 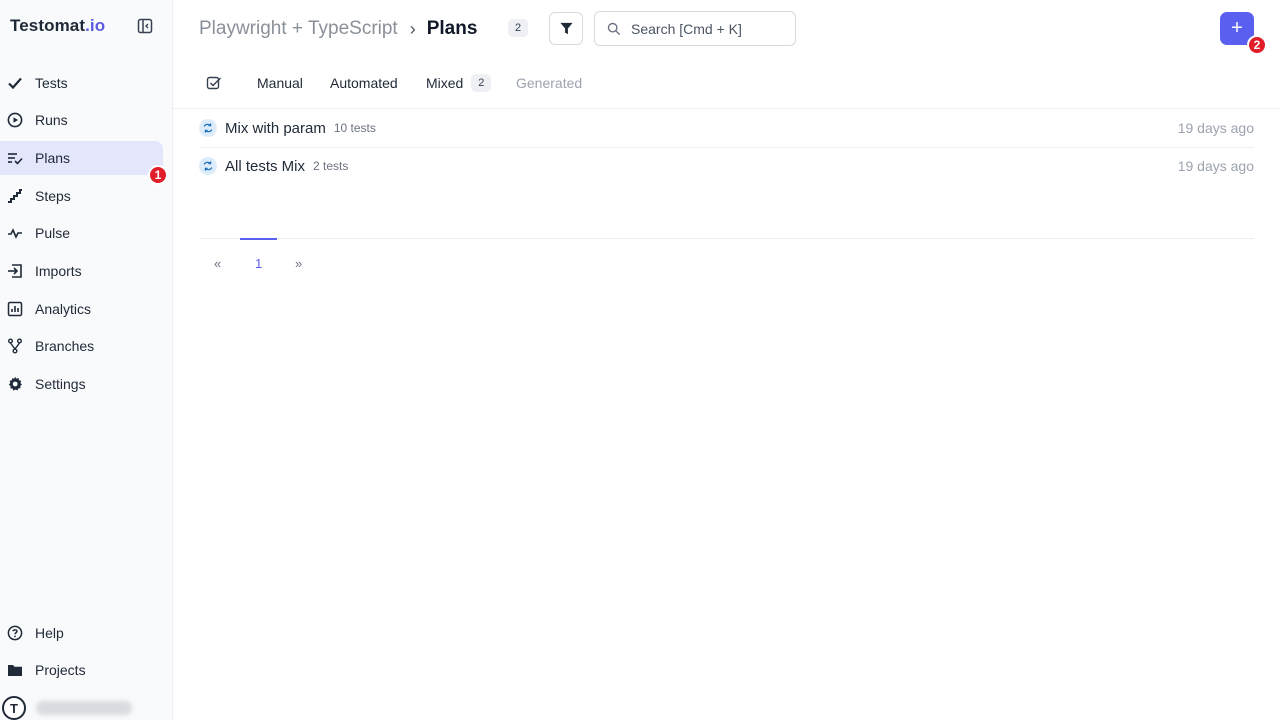 I want to click on user-name-blurred, so click(x=84, y=708).